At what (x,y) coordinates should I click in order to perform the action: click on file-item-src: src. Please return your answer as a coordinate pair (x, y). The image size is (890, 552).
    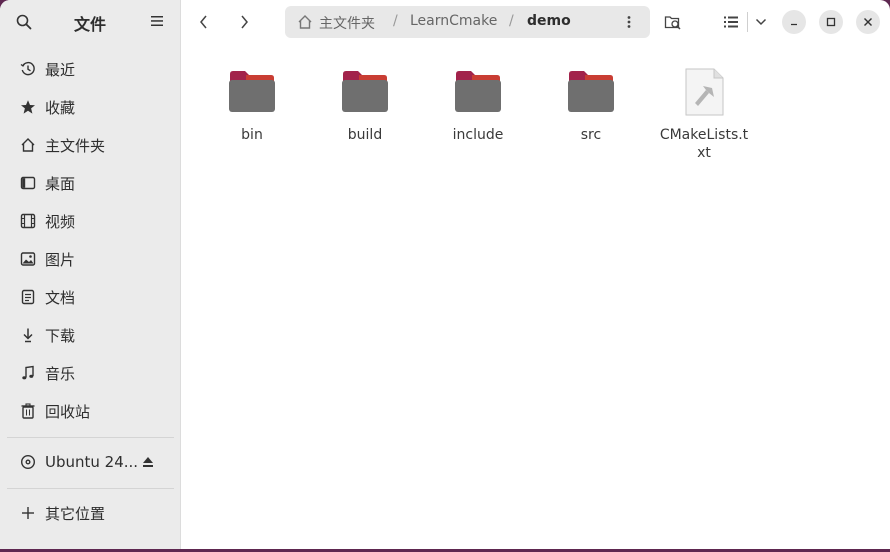
    Looking at the image, I should click on (591, 106).